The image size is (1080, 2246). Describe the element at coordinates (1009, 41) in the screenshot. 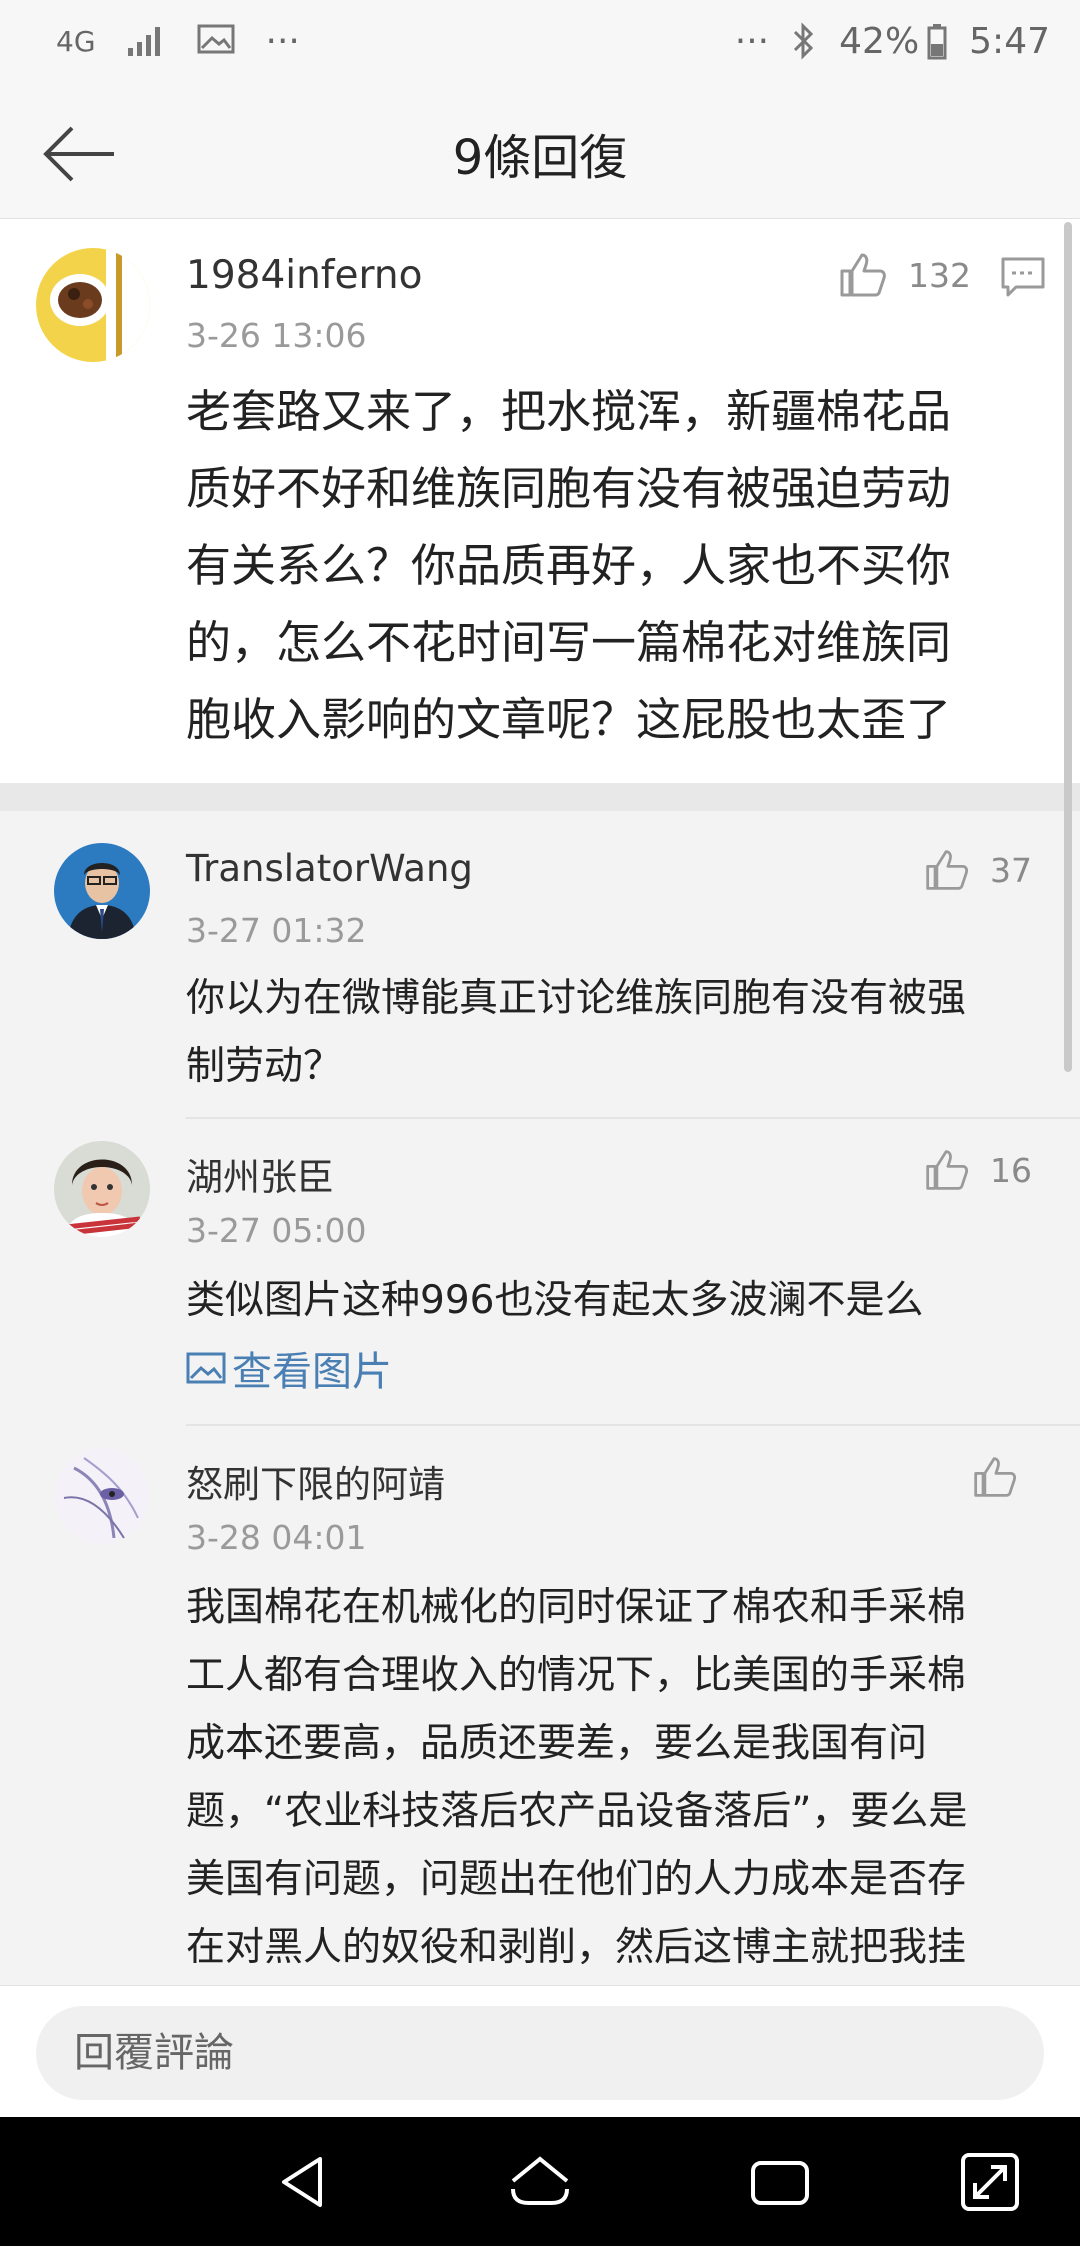

I see `clock: 5:47` at that location.